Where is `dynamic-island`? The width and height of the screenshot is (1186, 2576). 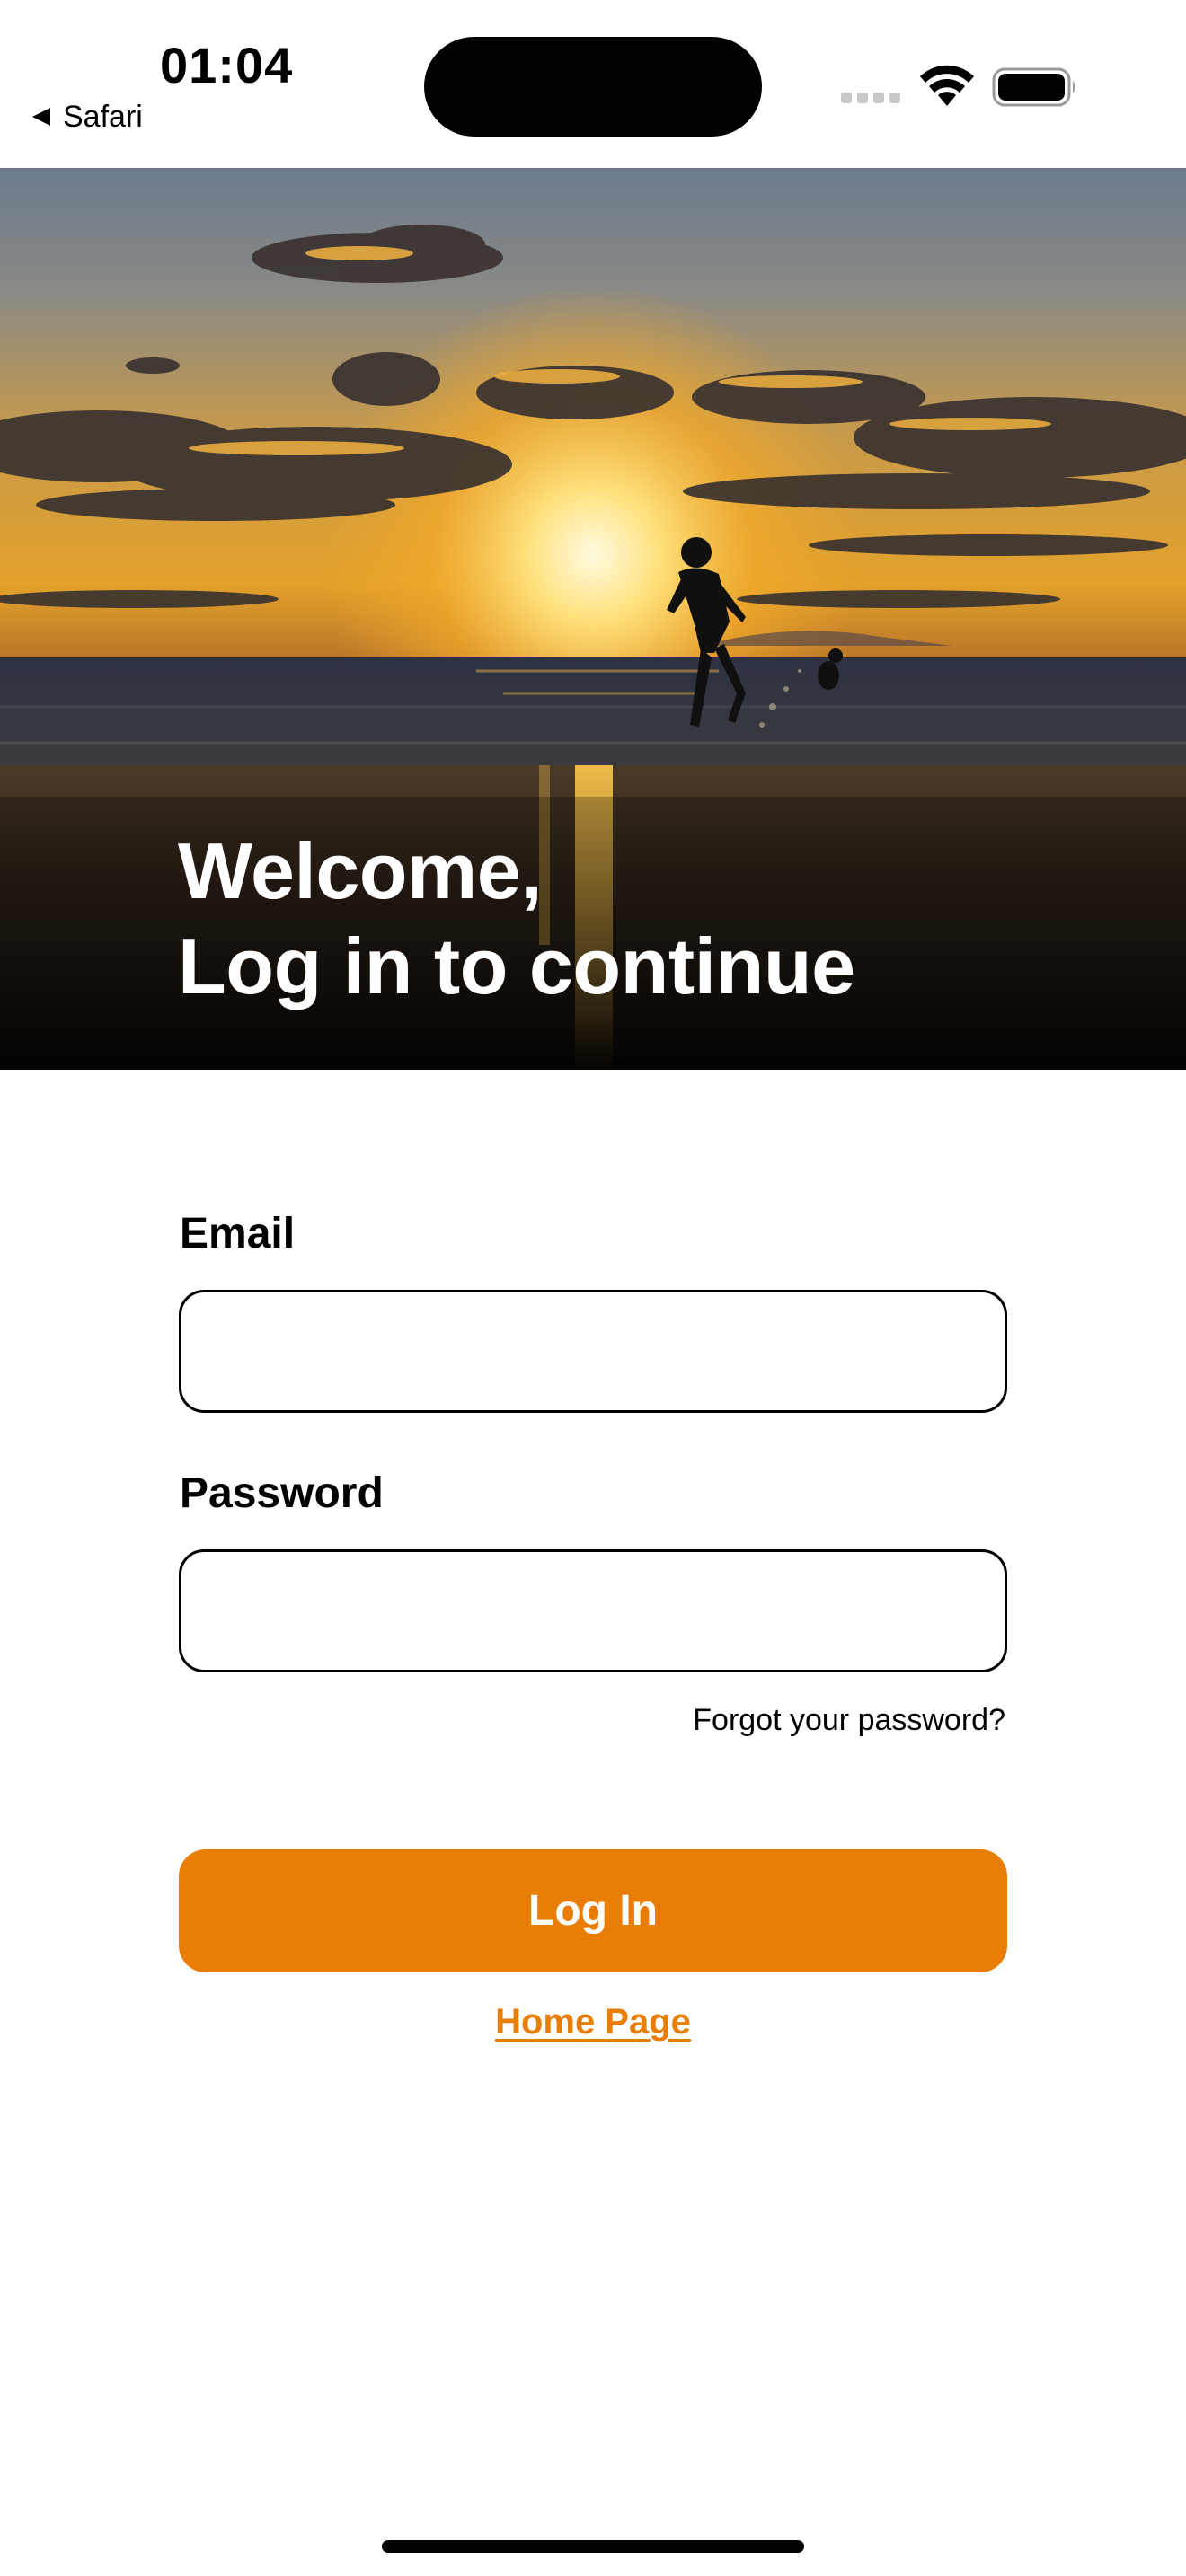 dynamic-island is located at coordinates (593, 87).